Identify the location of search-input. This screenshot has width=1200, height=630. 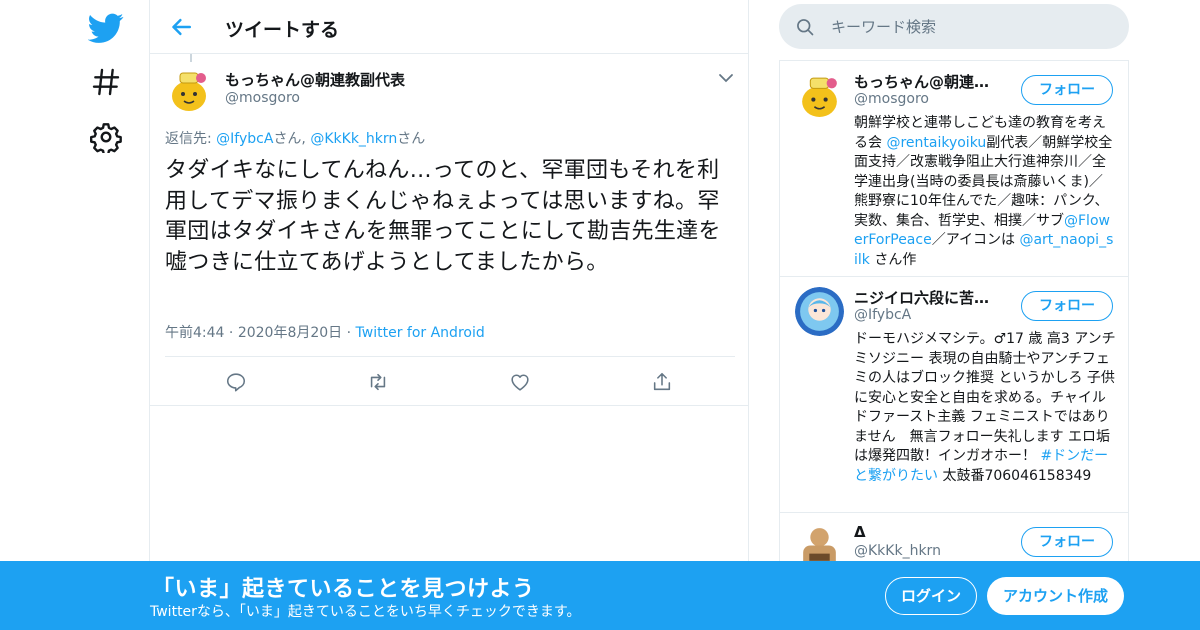
(971, 26).